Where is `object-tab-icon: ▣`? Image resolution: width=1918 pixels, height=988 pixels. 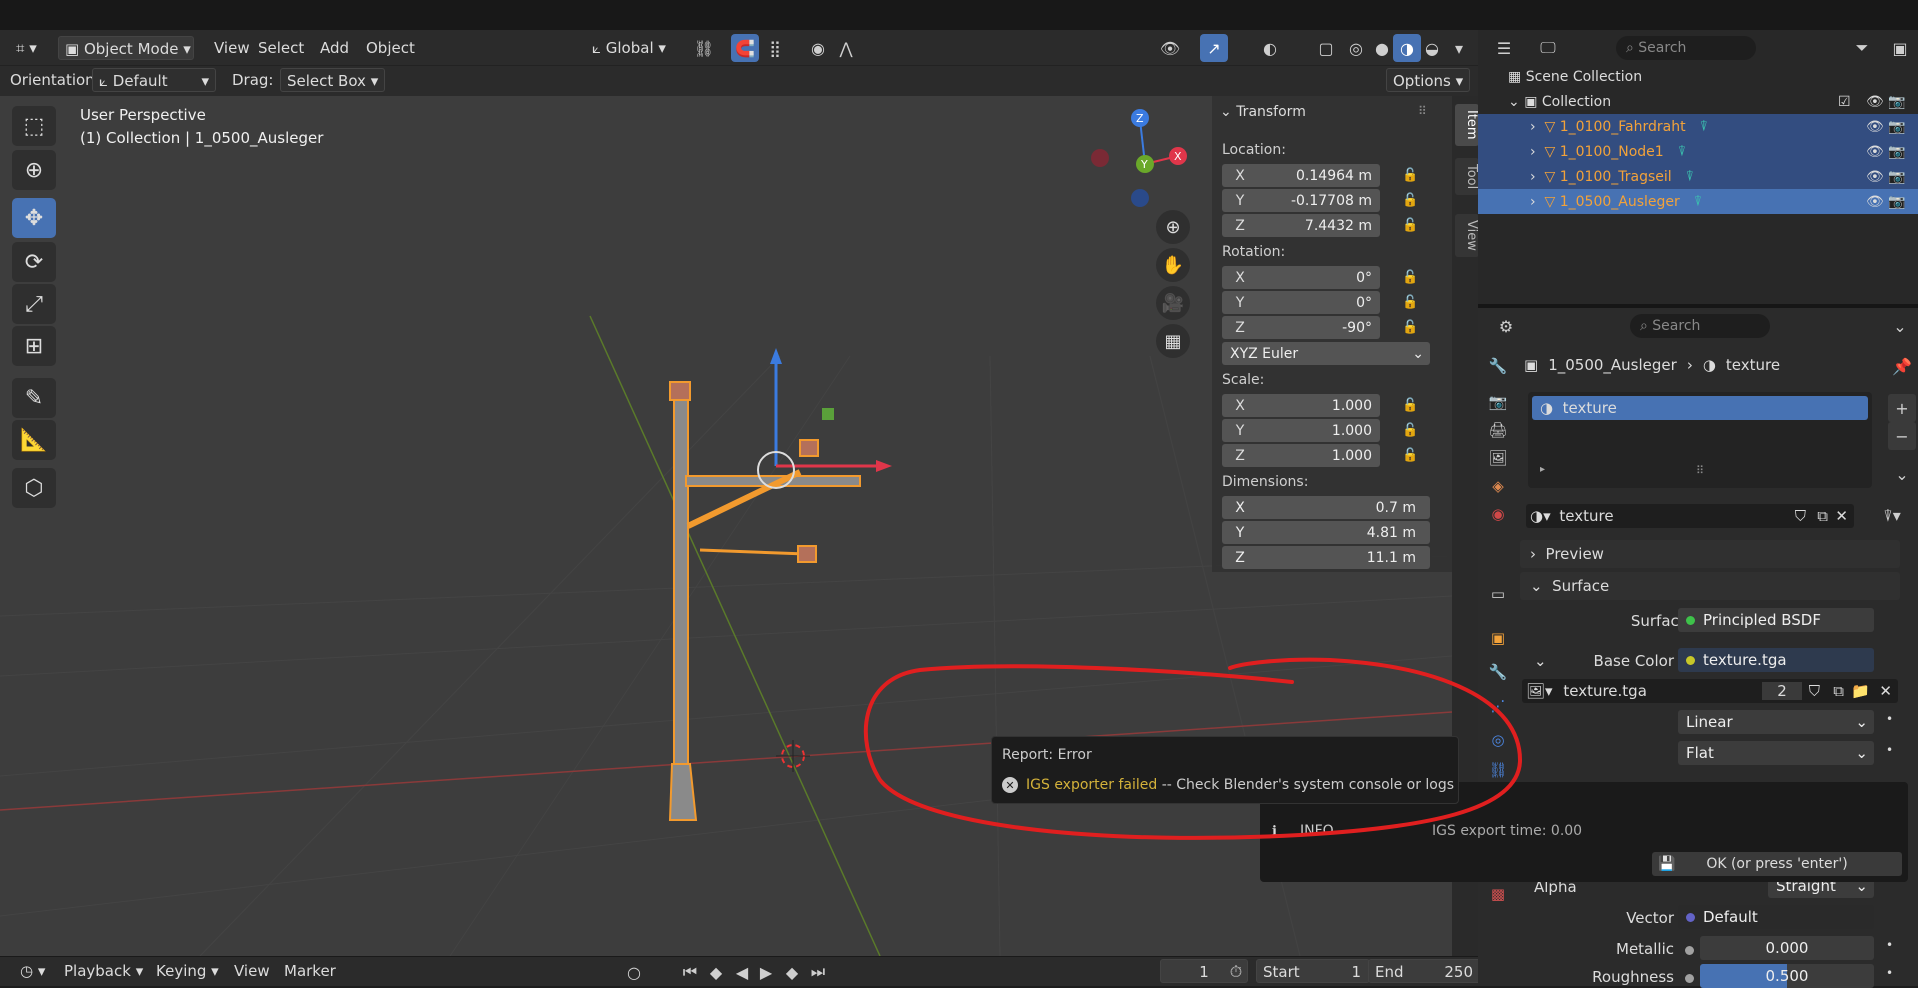
object-tab-icon: ▣ is located at coordinates (1498, 638).